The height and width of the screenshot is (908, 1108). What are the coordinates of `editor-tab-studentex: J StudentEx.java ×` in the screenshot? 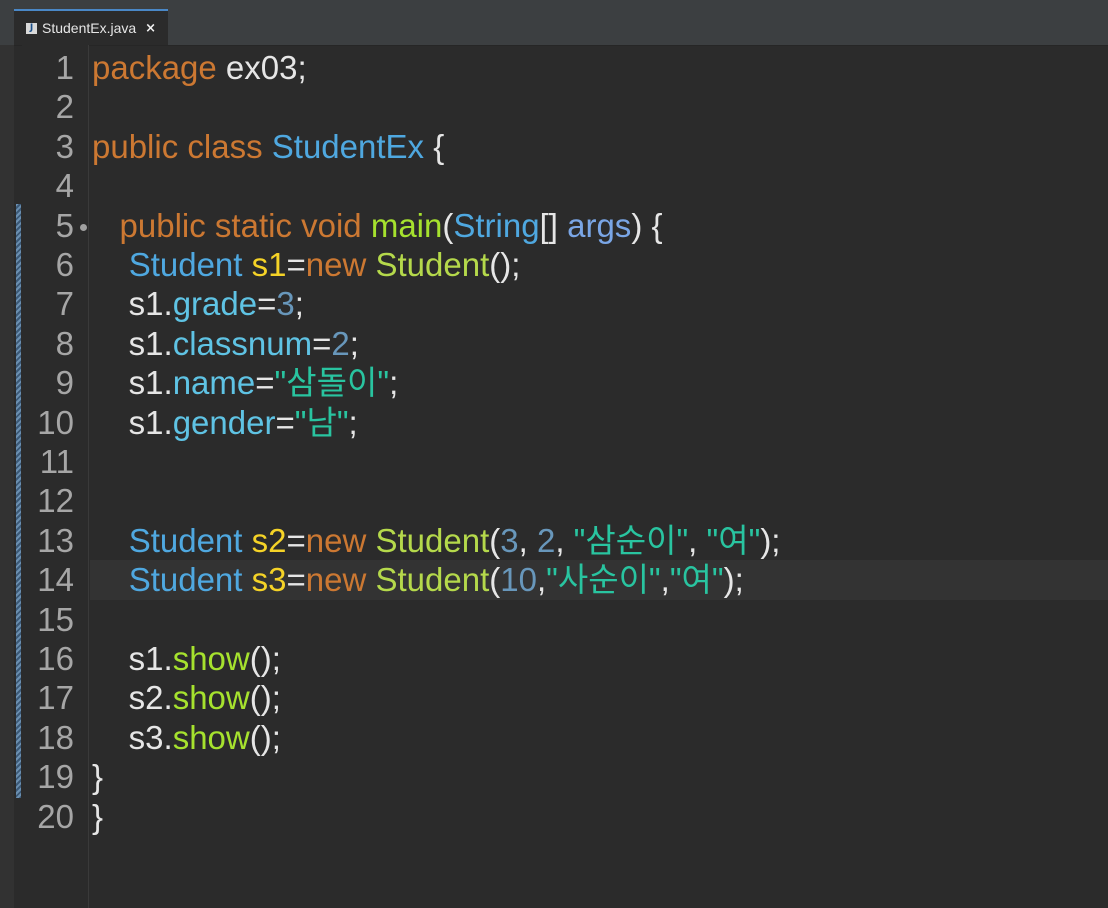 It's located at (91, 27).